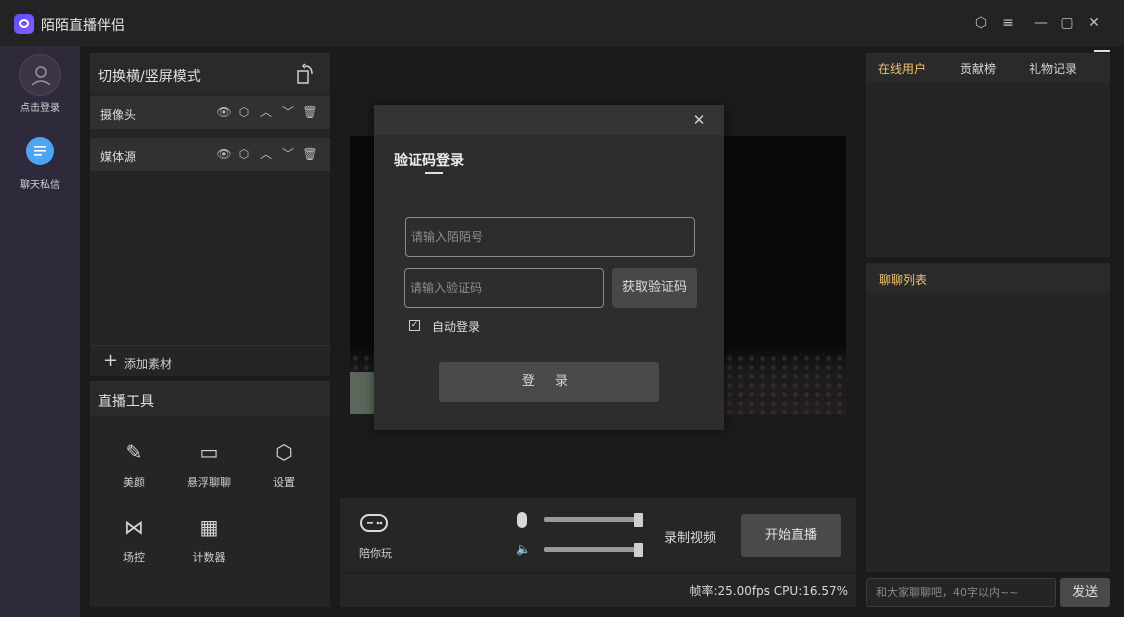 The image size is (1124, 617). Describe the element at coordinates (988, 278) in the screenshot. I see `chat-header: 聊聊列表` at that location.